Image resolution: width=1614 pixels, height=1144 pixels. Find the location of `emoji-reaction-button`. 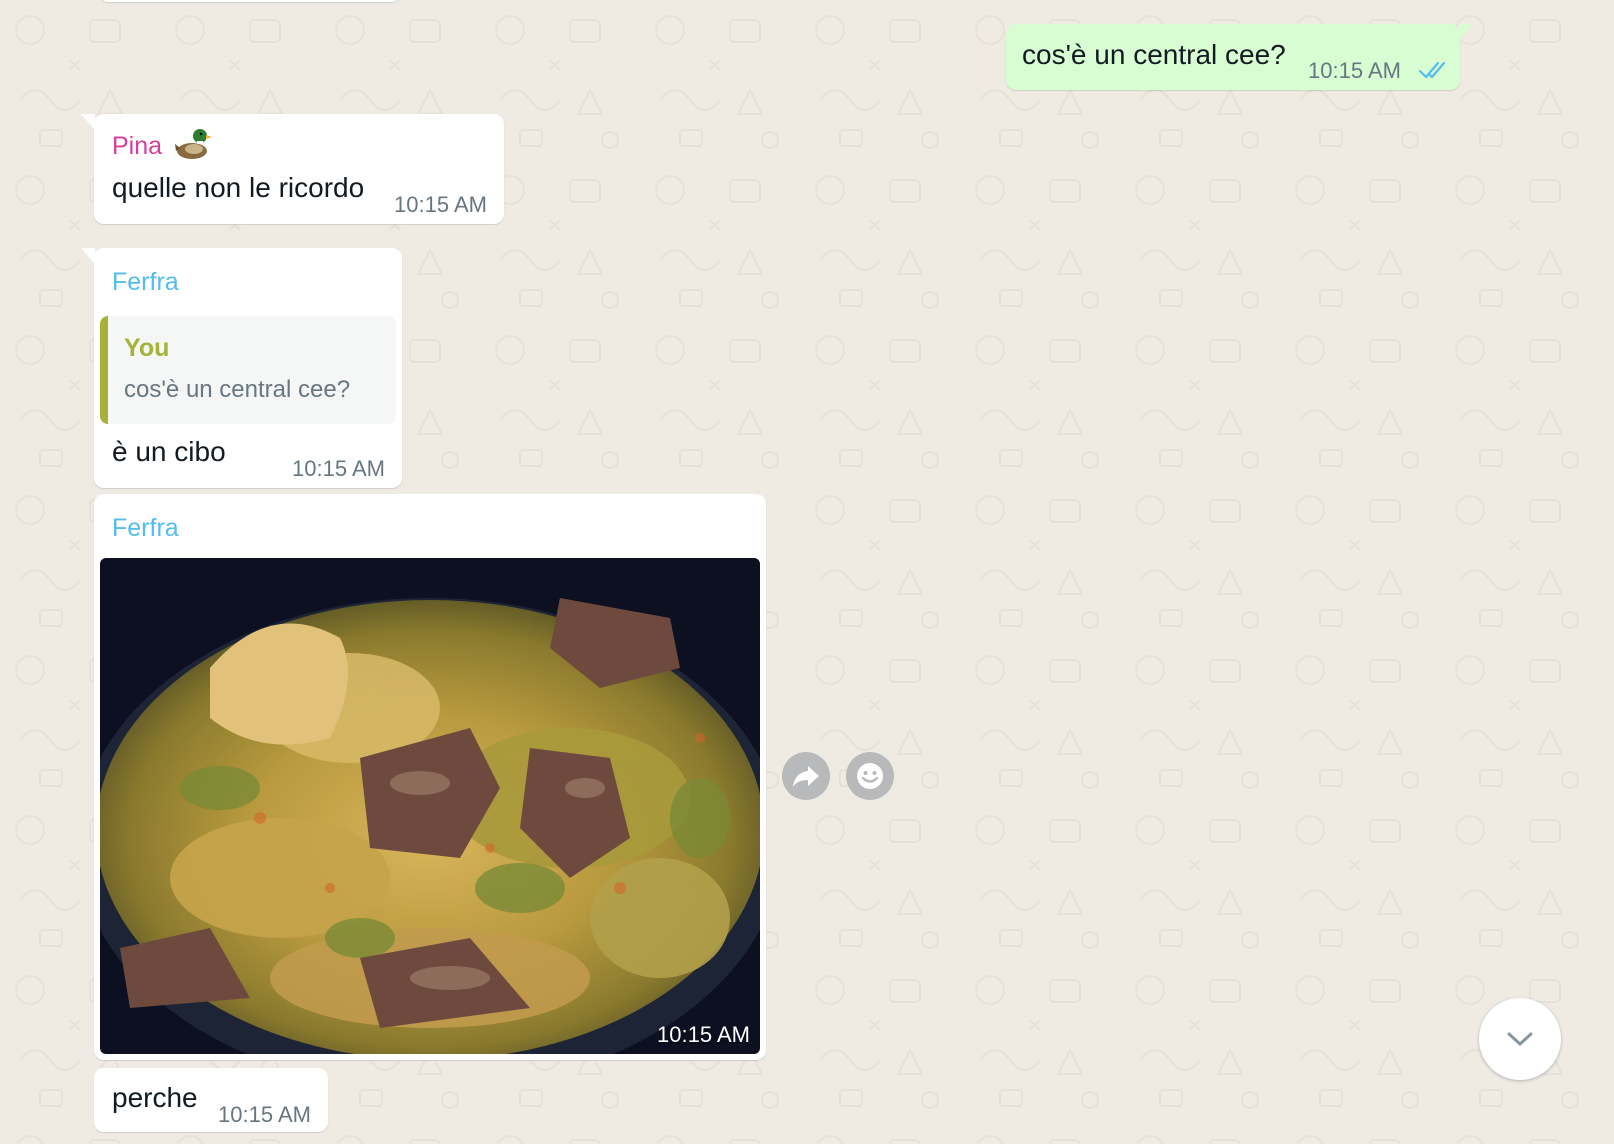

emoji-reaction-button is located at coordinates (870, 776).